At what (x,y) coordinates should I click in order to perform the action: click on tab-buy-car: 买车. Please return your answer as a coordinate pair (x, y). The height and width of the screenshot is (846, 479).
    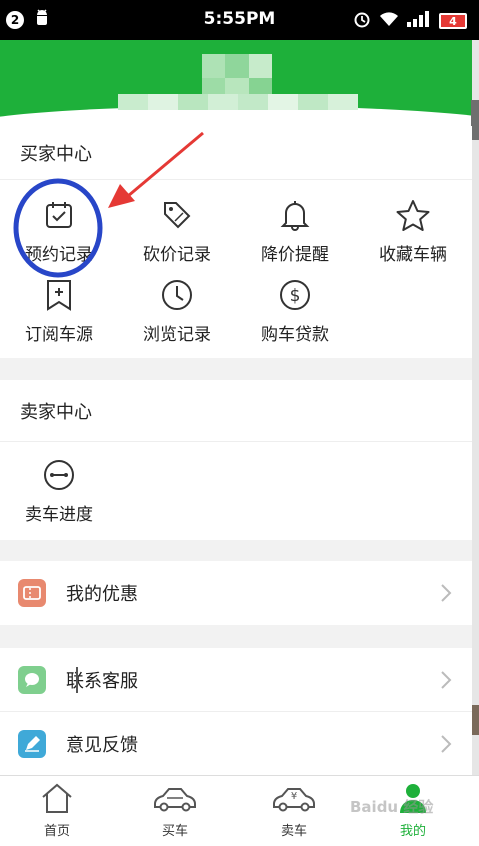
    Looking at the image, I should click on (175, 810).